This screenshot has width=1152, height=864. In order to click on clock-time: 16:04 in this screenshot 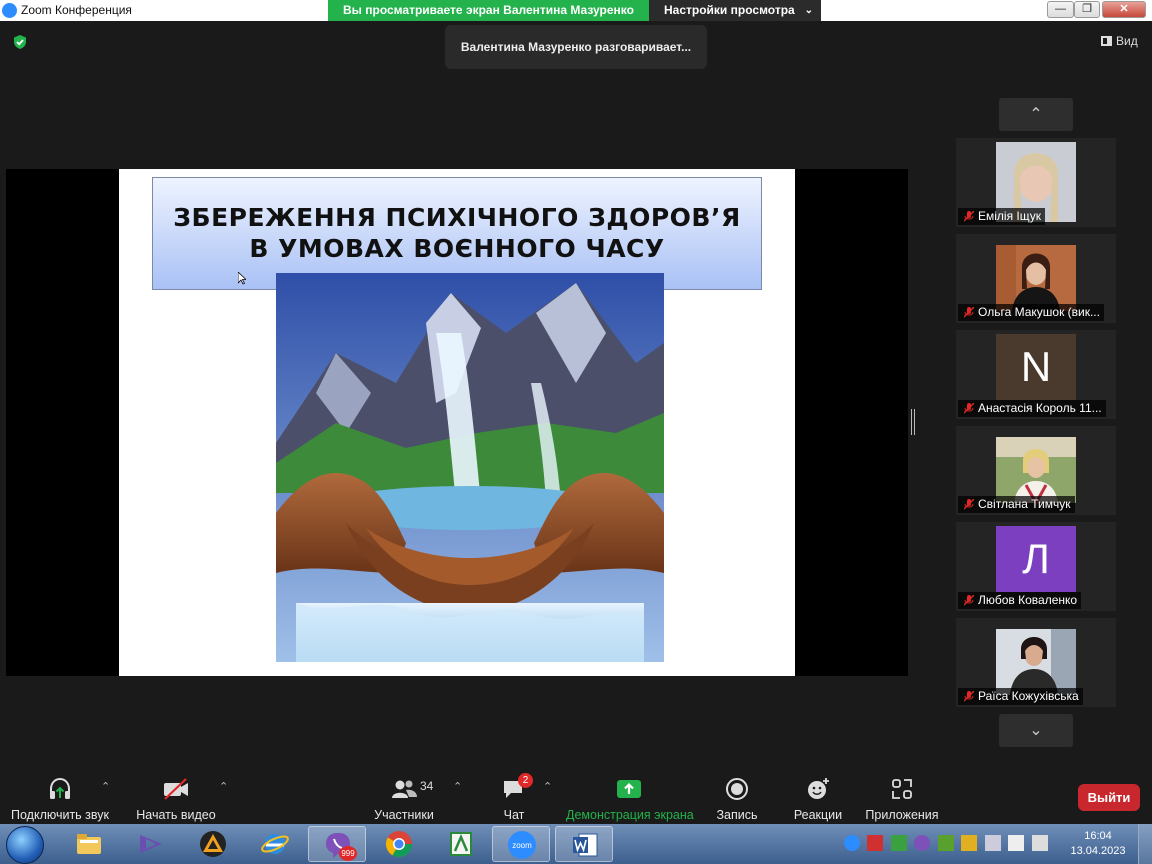, I will do `click(1098, 836)`.